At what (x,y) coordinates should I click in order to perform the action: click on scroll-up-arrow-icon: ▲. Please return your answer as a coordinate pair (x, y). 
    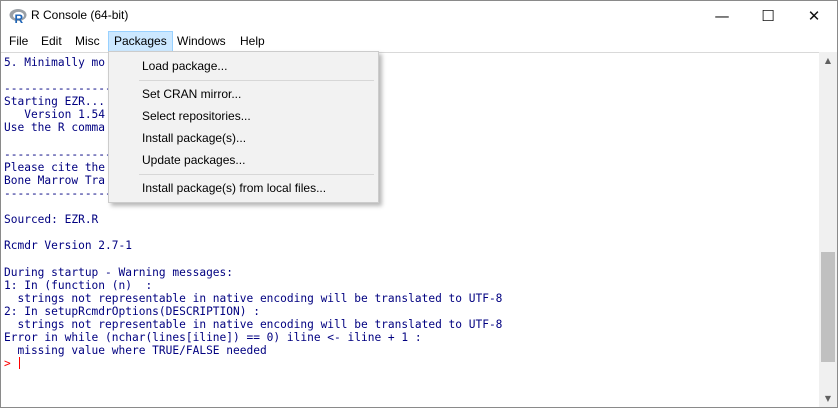
    Looking at the image, I should click on (828, 60).